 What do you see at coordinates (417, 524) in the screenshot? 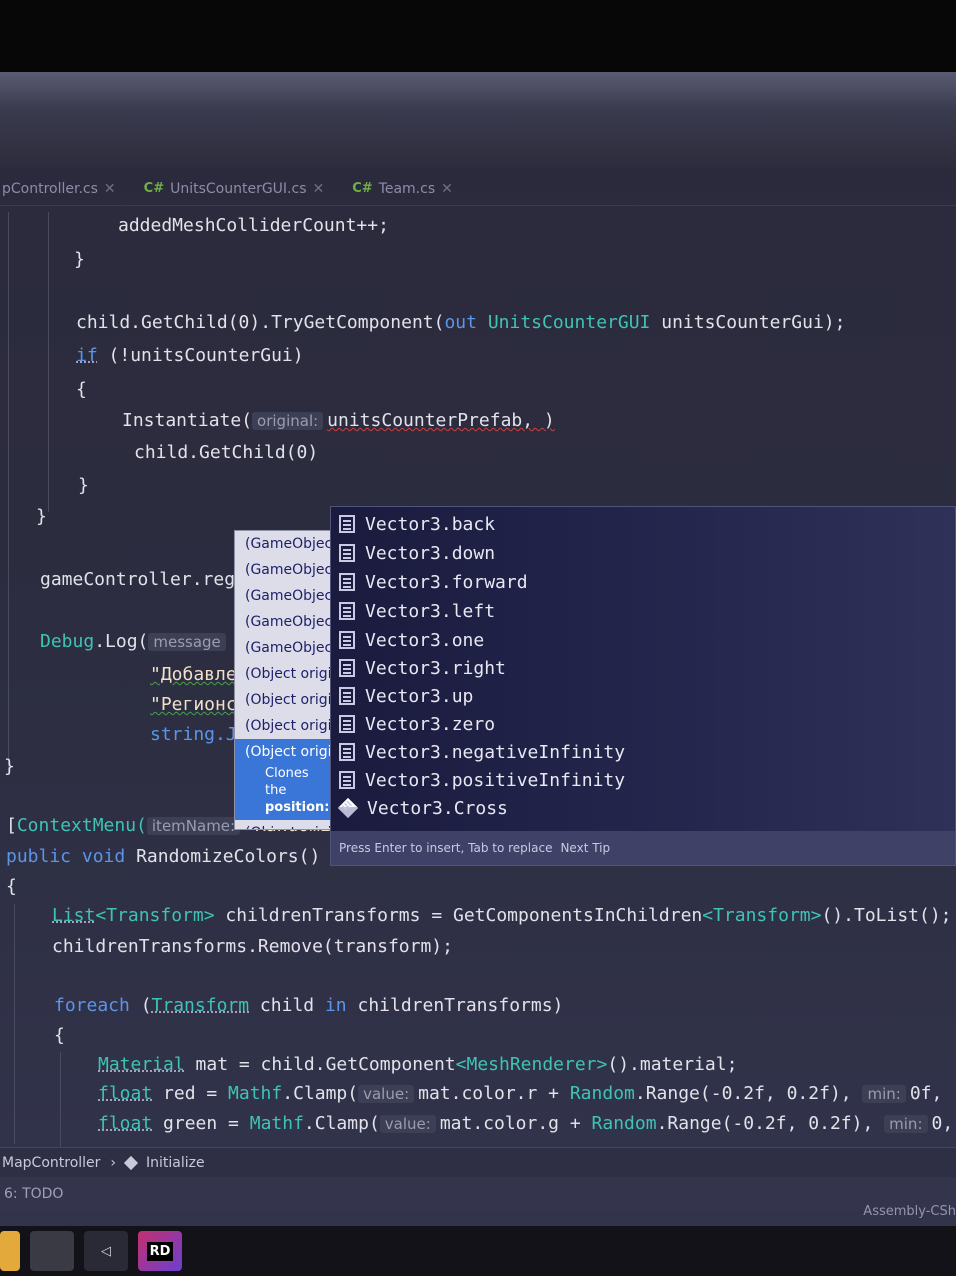
I see `completion-item: Vector3.back` at bounding box center [417, 524].